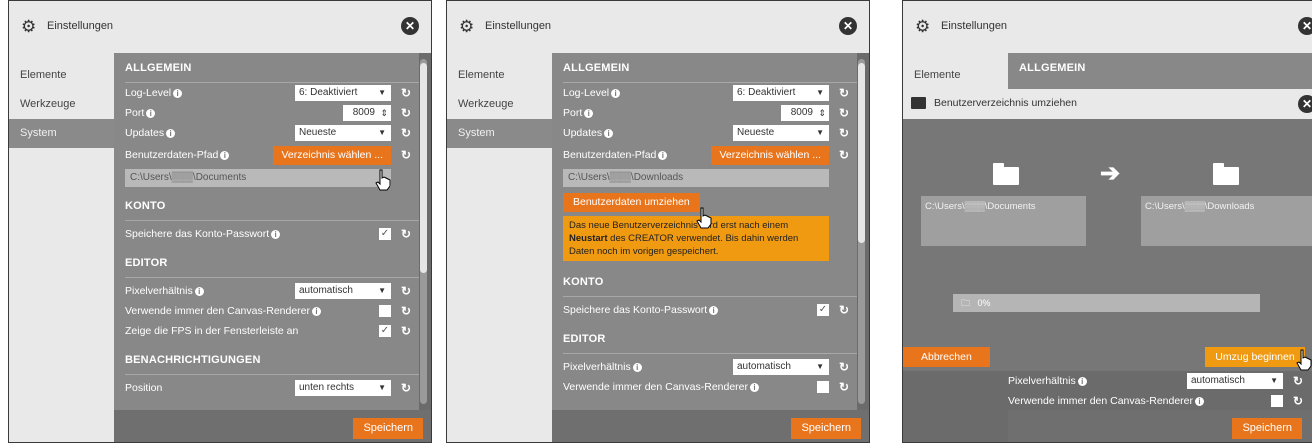 This screenshot has width=1312, height=443. What do you see at coordinates (144, 388) in the screenshot?
I see `position-label: Position` at bounding box center [144, 388].